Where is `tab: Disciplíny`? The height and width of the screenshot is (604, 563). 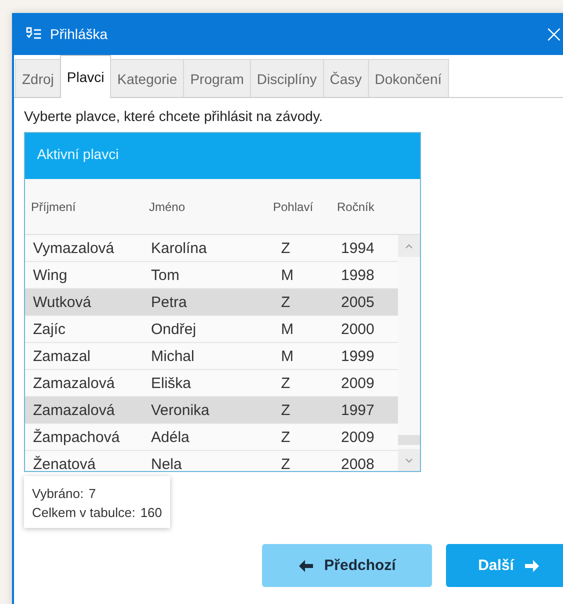
tab: Disciplíny is located at coordinates (287, 78).